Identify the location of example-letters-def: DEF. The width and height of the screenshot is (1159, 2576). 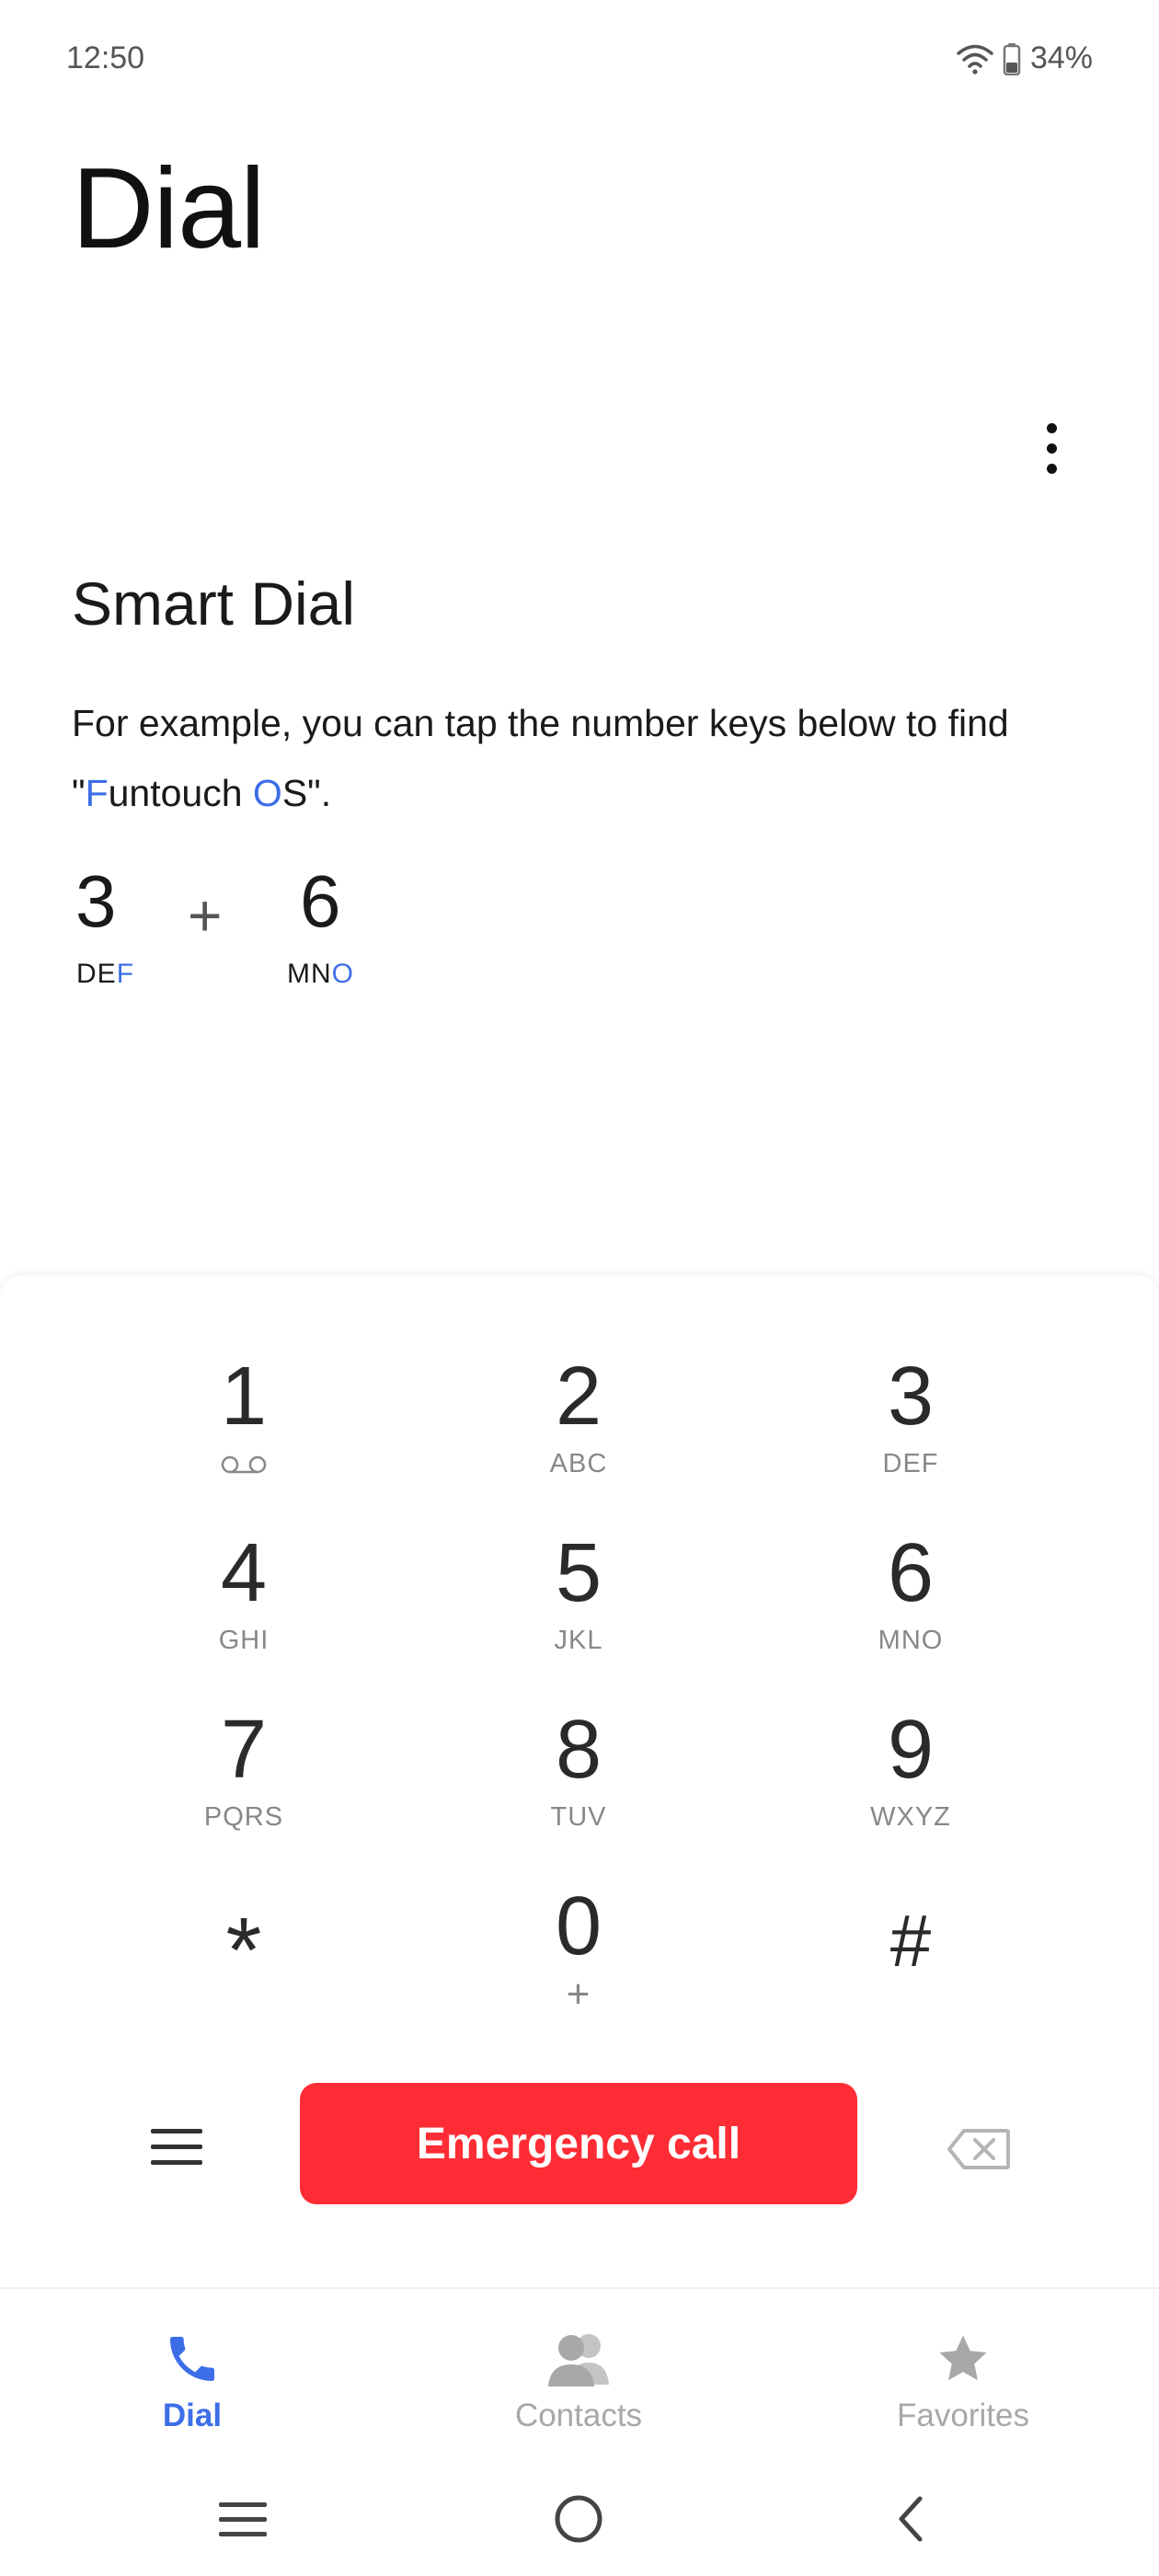
(105, 974).